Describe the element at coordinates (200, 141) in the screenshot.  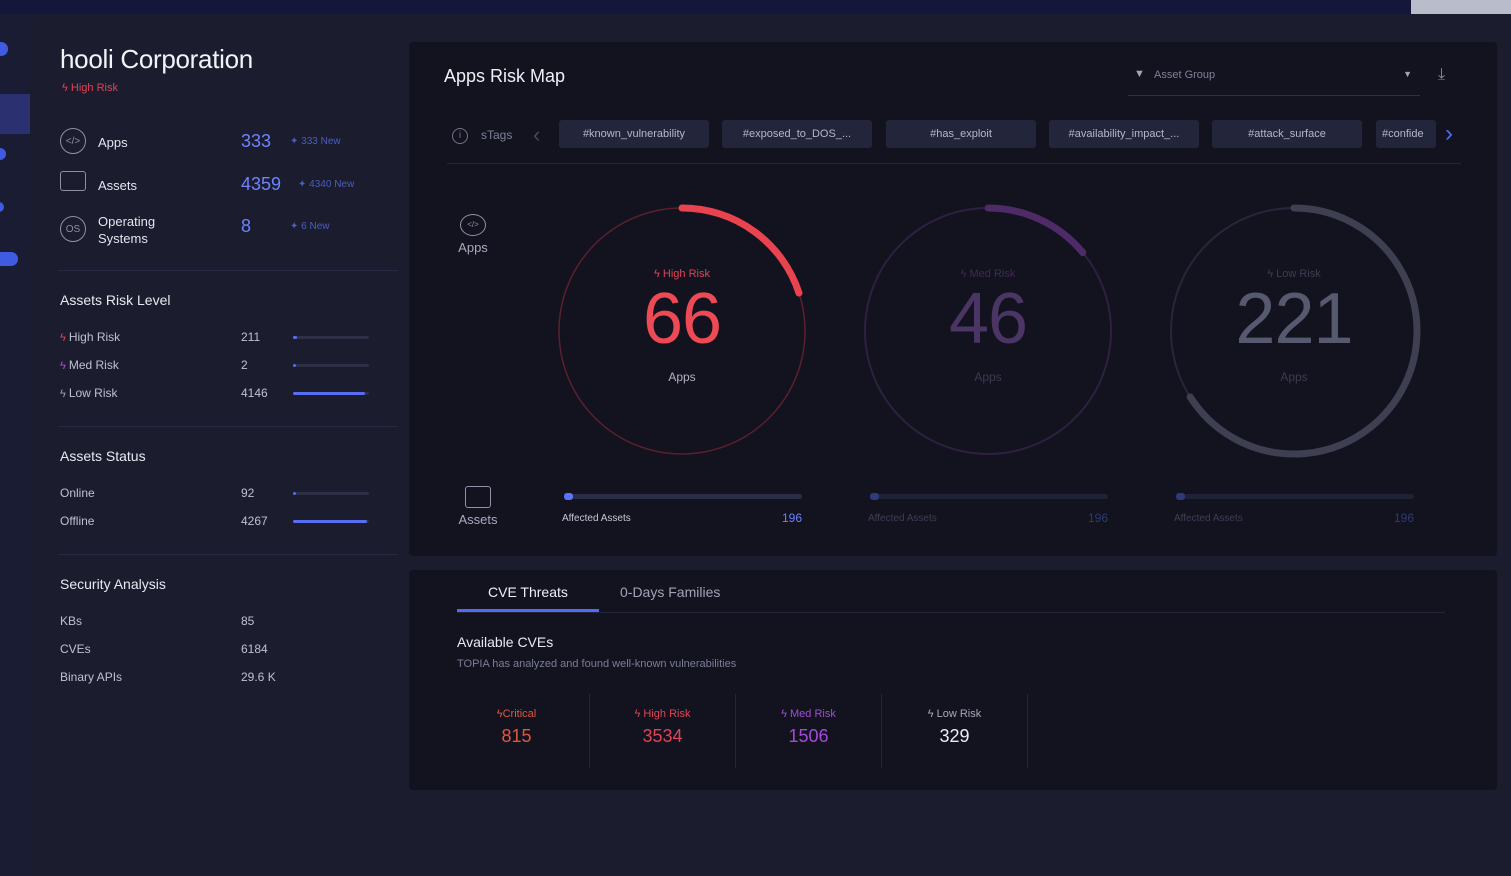
I see `overview-apps: </> Apps 333 ✦ 333 New` at that location.